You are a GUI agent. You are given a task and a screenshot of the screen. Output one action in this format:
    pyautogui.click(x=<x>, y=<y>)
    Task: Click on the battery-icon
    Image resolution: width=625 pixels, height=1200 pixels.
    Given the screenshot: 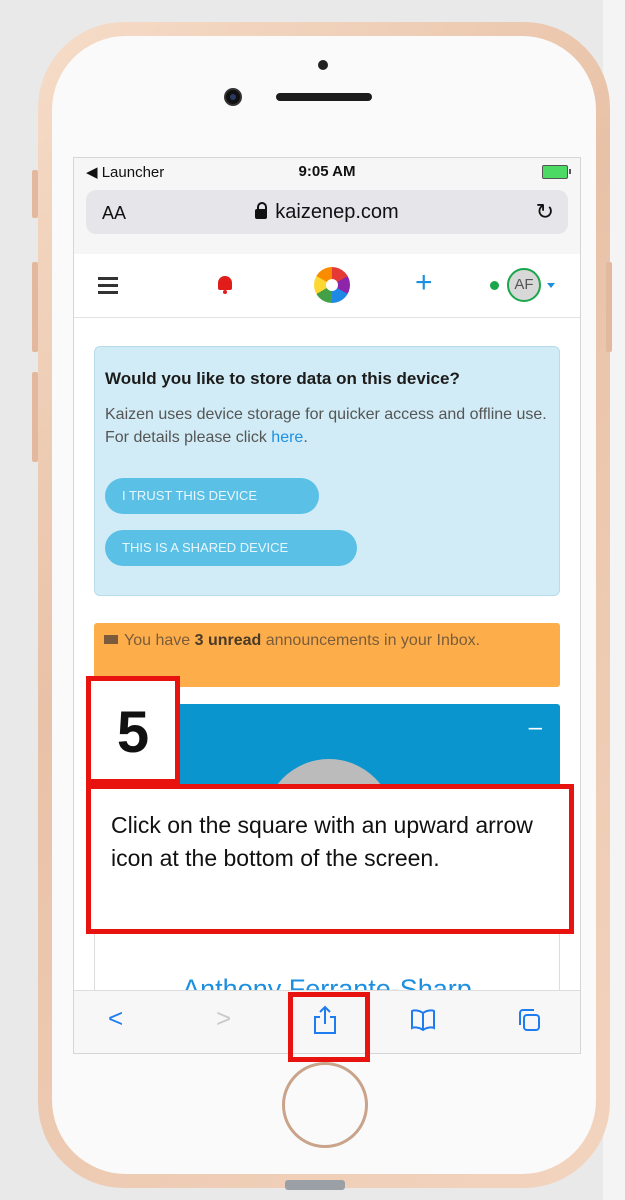 What is the action you would take?
    pyautogui.click(x=556, y=172)
    